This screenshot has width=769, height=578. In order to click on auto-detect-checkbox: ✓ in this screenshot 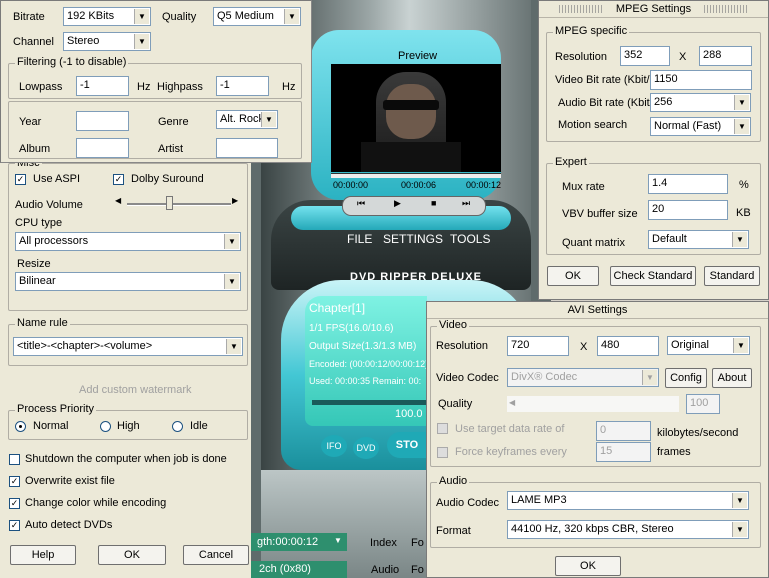, I will do `click(14, 525)`.